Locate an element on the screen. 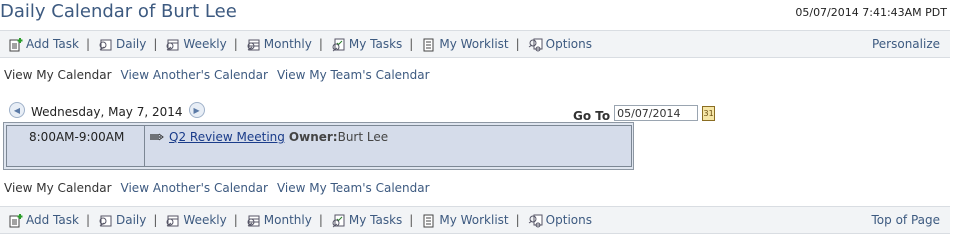  event-title-link: Q2 Review Meeting is located at coordinates (227, 137).